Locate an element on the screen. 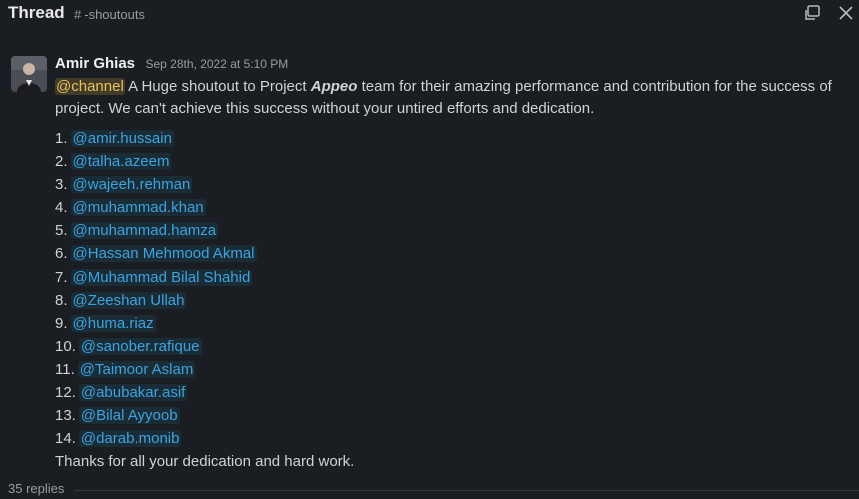 This screenshot has width=859, height=499. list-number: 4. is located at coordinates (61, 208).